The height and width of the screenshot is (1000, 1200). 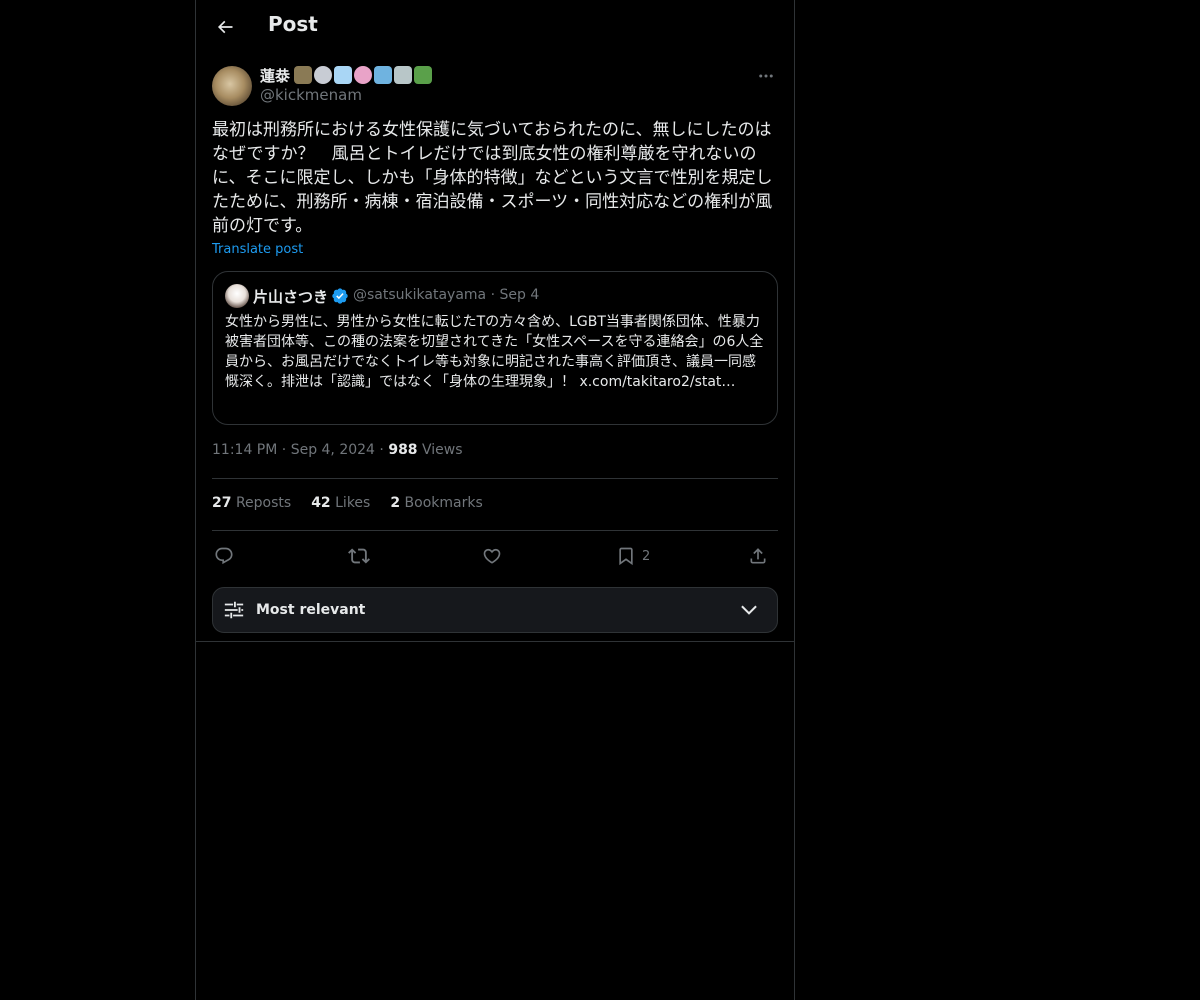 I want to click on views-label: Views, so click(x=442, y=450).